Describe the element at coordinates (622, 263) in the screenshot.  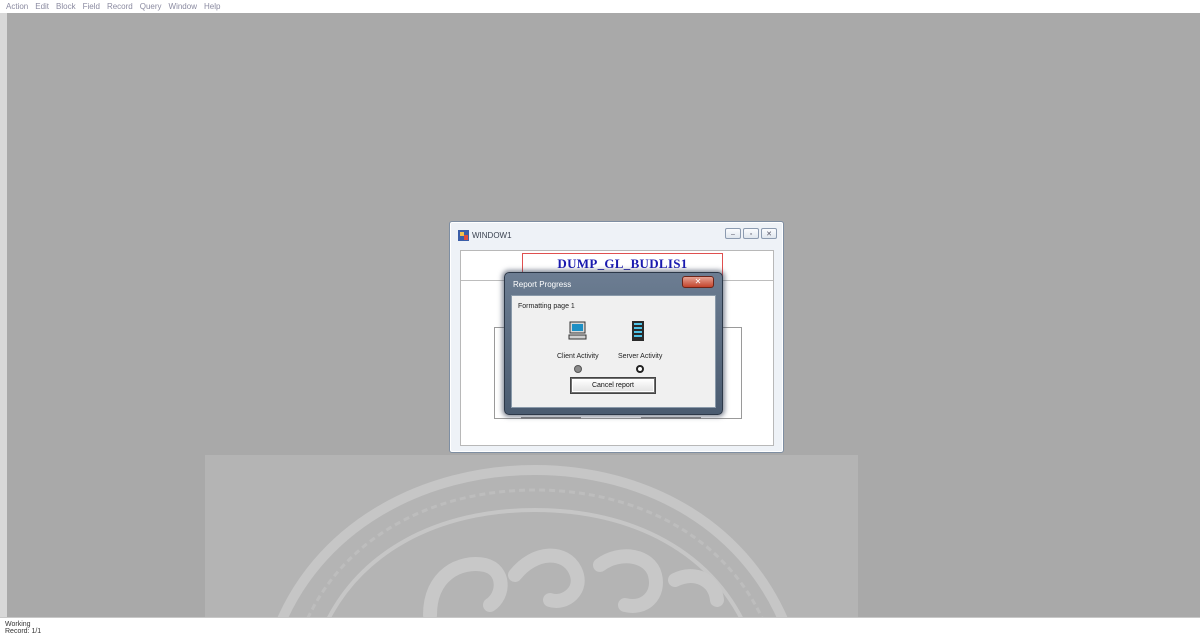
I see `form-title: DUMP_GL_BUDLIS1` at that location.